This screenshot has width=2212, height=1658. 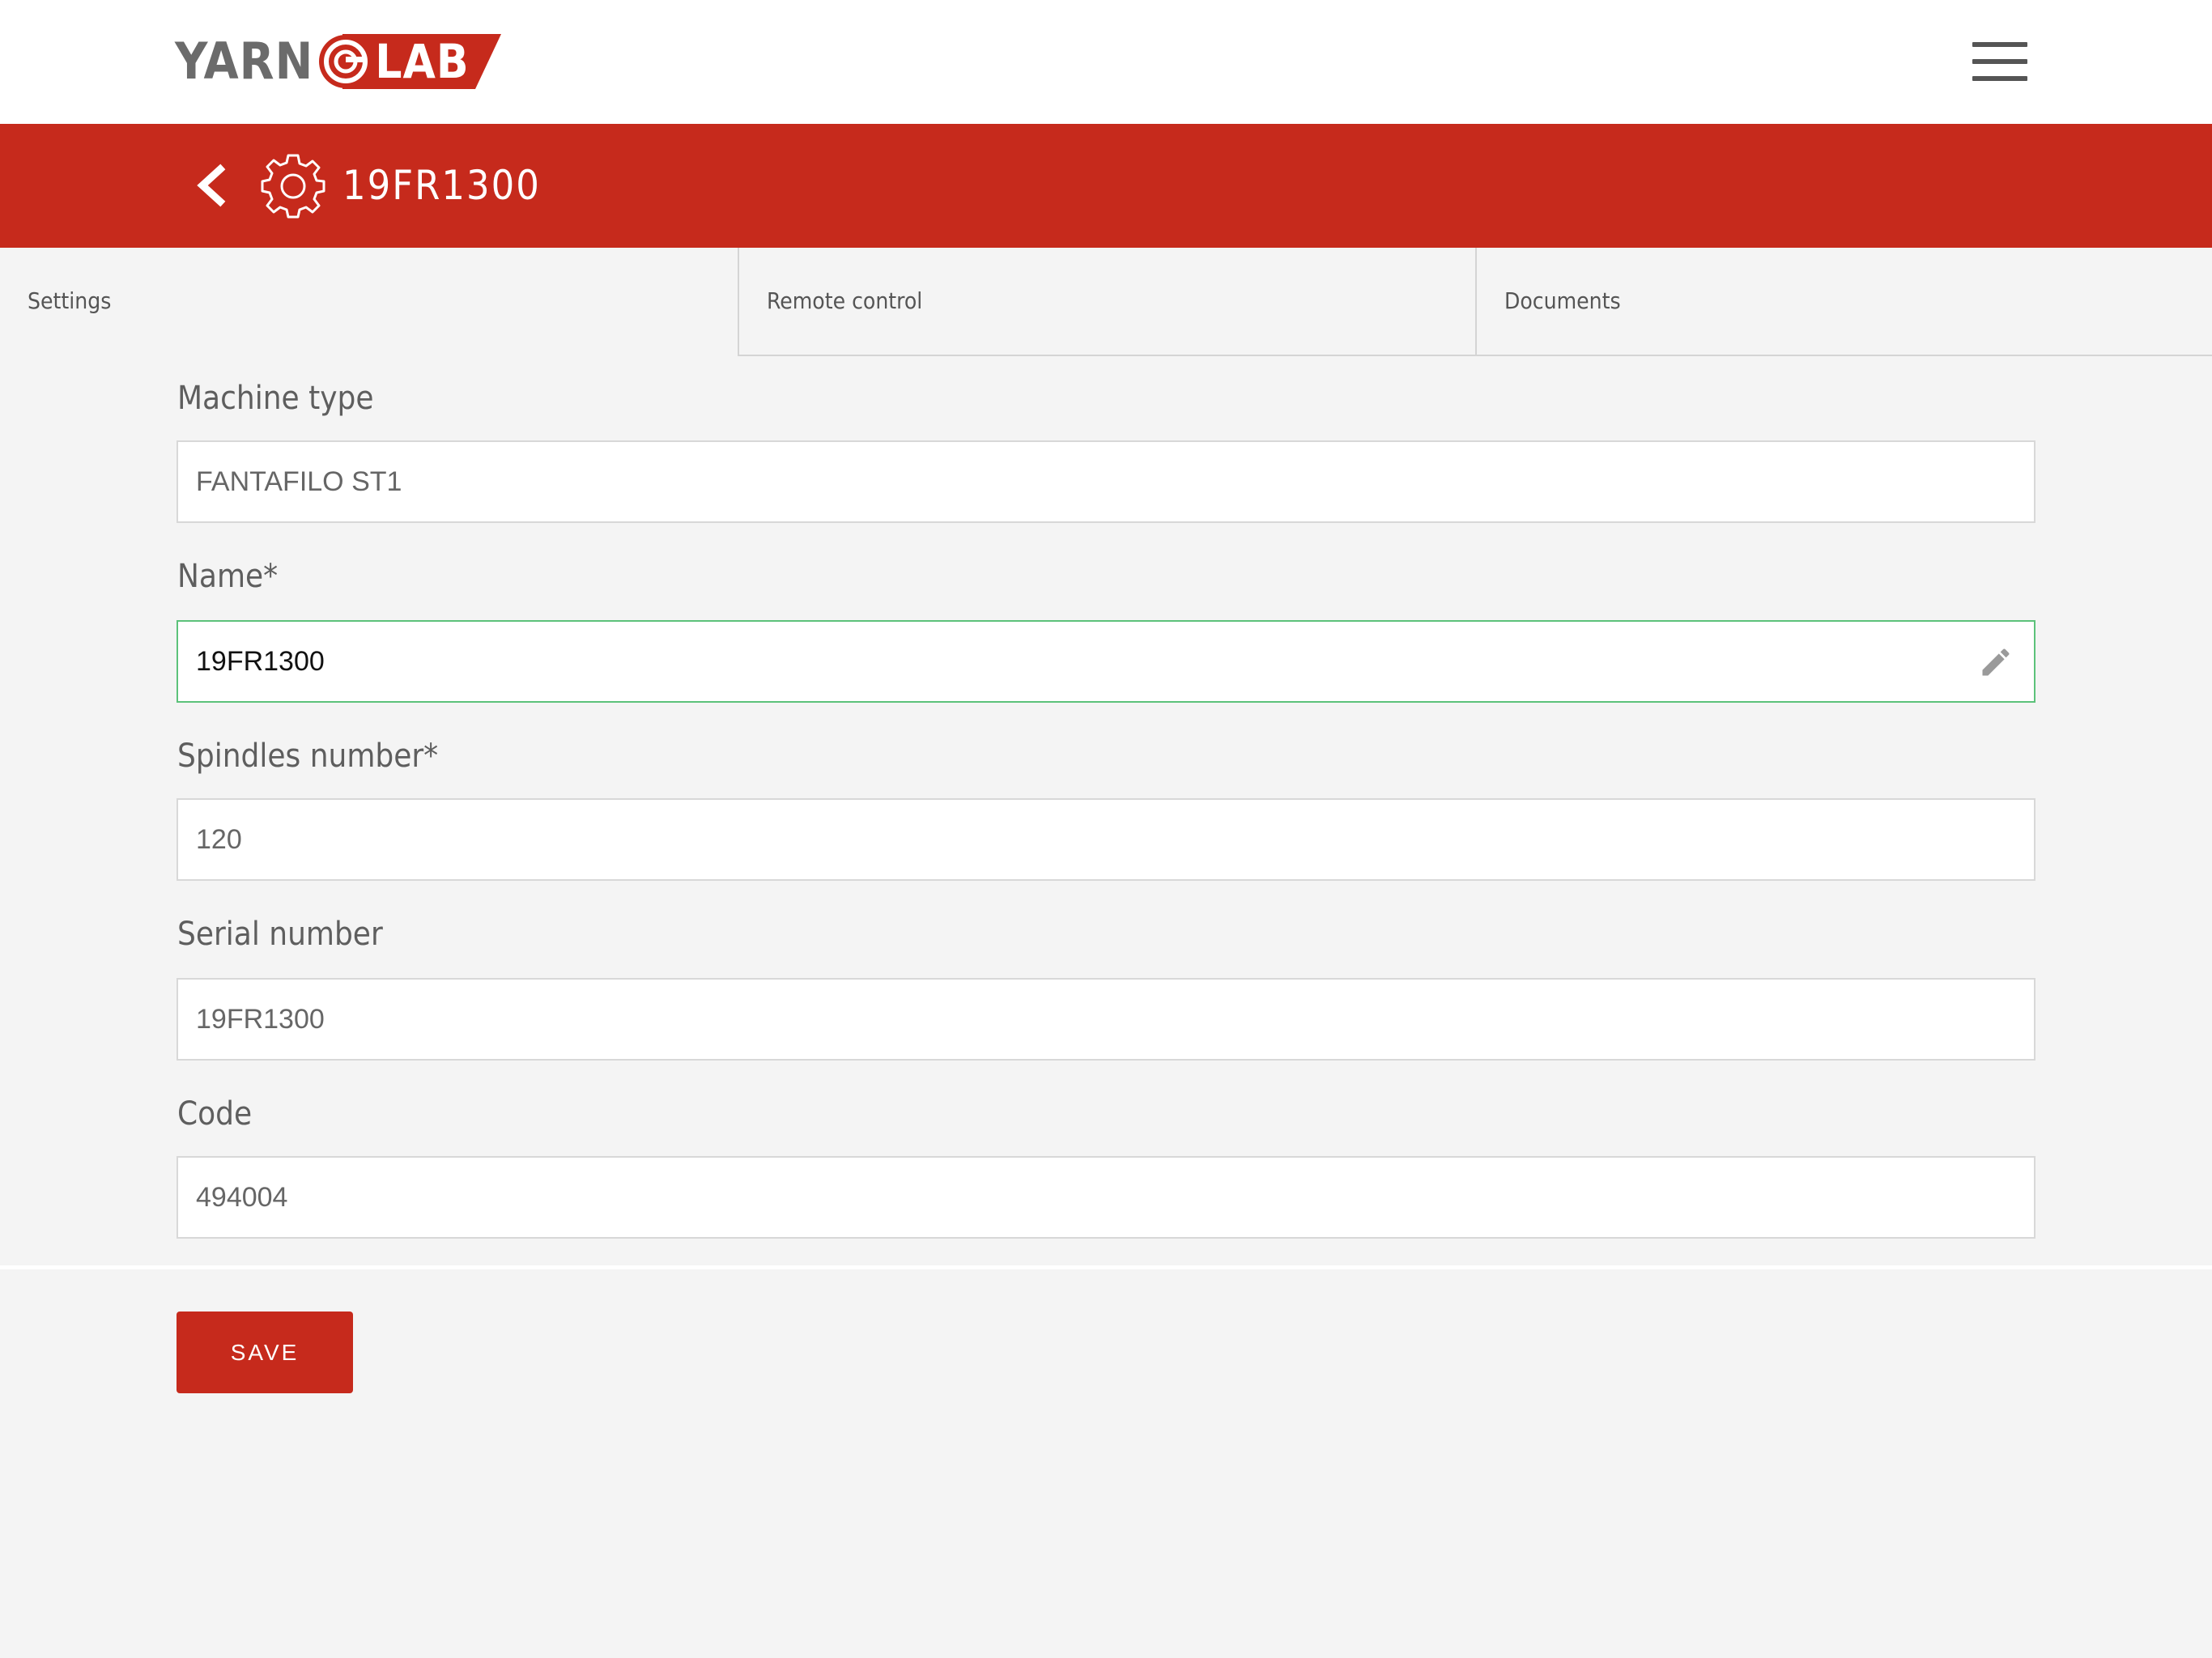 I want to click on logo-red-badge: LAB, so click(x=410, y=61).